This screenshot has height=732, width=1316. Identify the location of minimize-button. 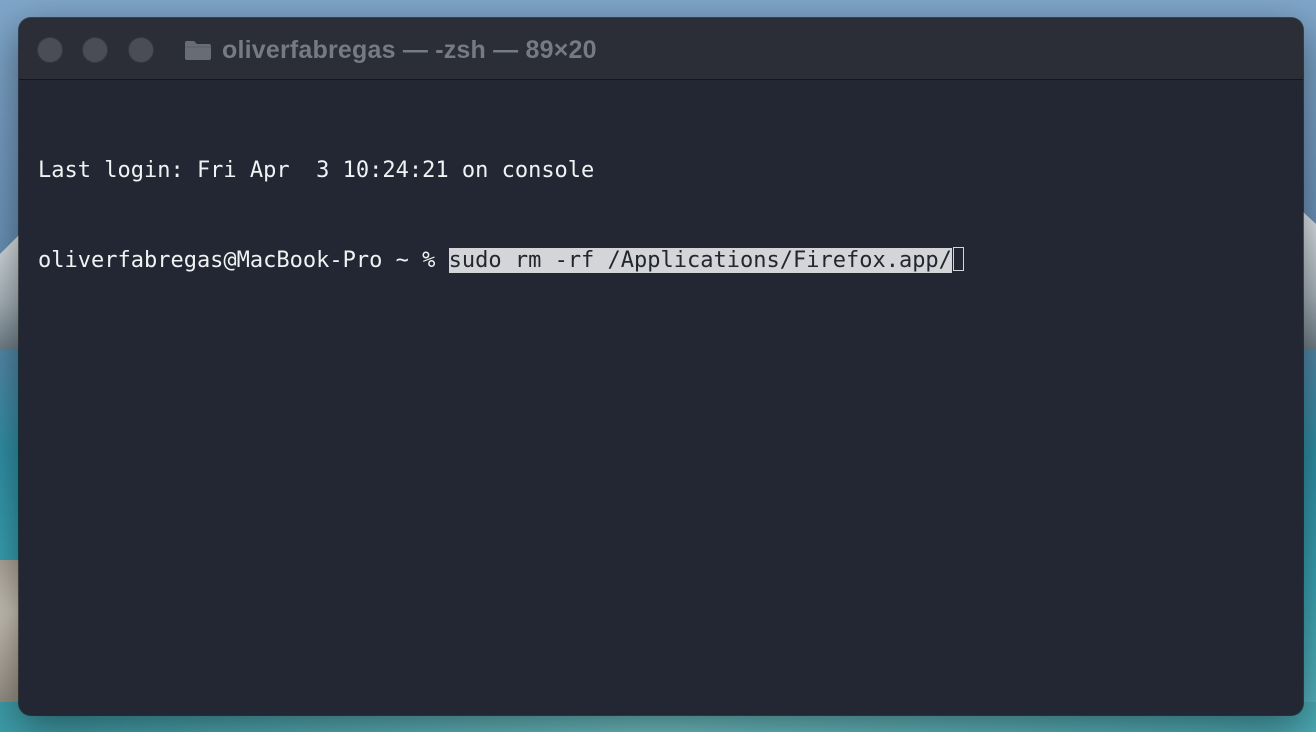
(95, 50).